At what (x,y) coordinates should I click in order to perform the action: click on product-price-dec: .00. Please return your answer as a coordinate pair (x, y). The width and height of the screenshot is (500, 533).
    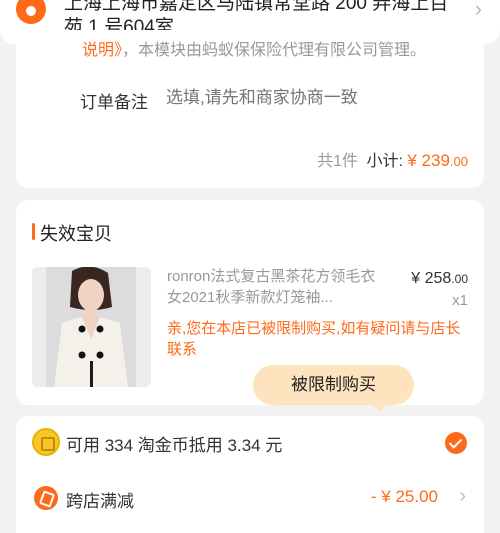
    Looking at the image, I should click on (459, 279).